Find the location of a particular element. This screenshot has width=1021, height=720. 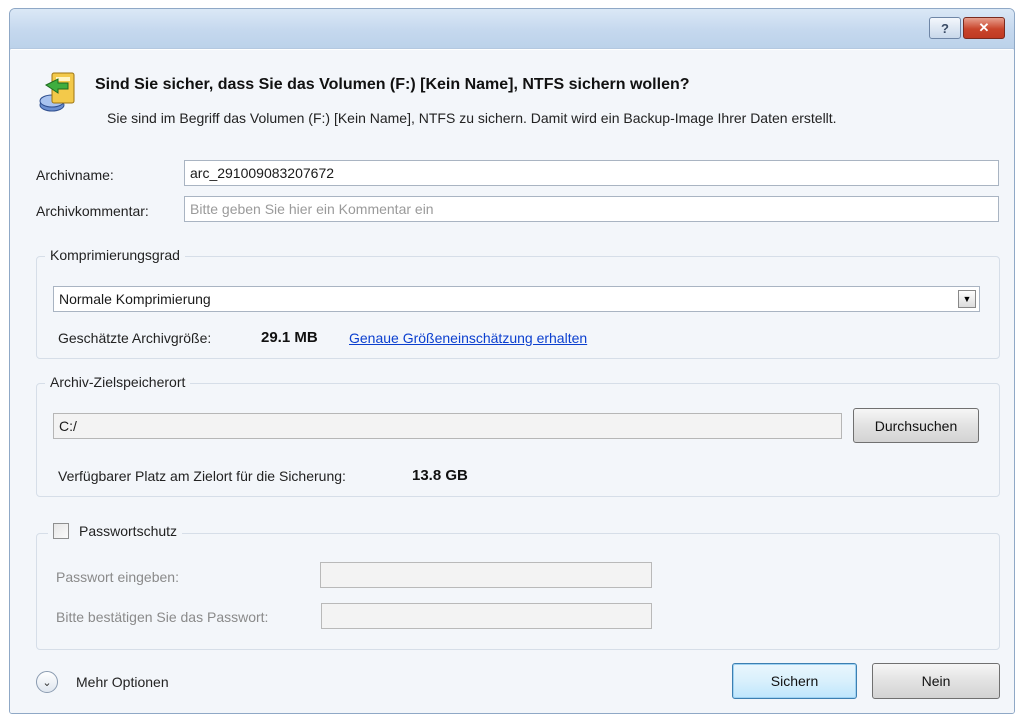

estimated-size-label: Geschätzte Archivgröße: is located at coordinates (135, 338).